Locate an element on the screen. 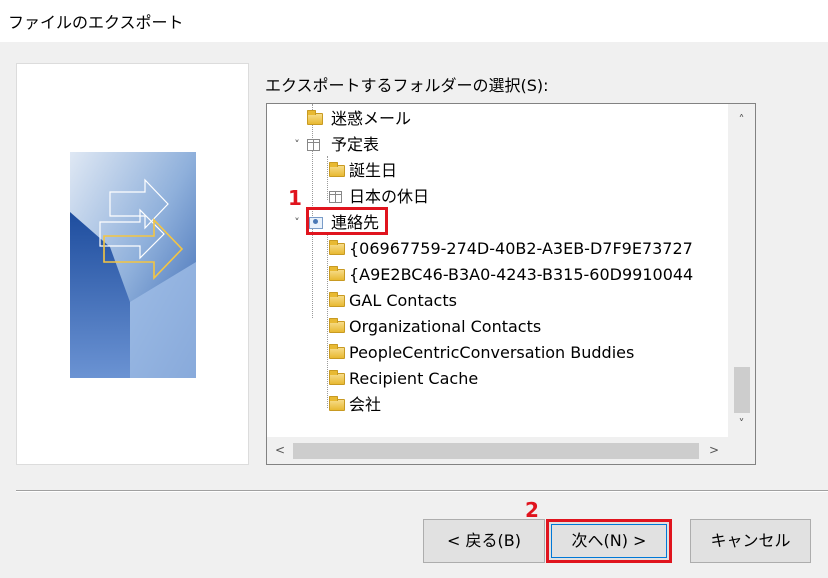  tree-item-birthdays: 誕生日 is located at coordinates (498, 171).